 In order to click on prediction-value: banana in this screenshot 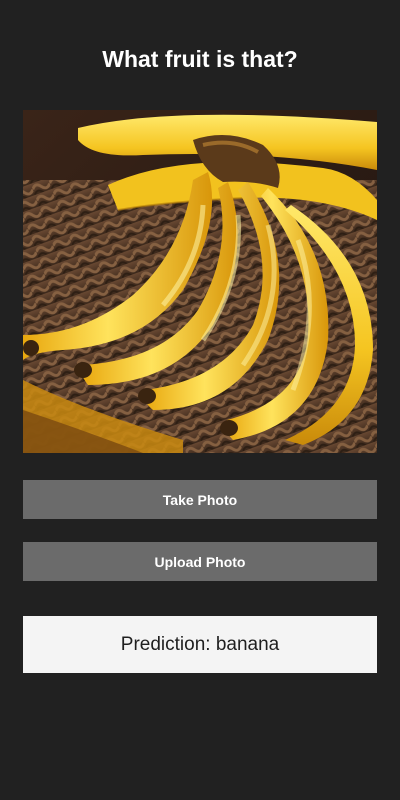, I will do `click(247, 644)`.